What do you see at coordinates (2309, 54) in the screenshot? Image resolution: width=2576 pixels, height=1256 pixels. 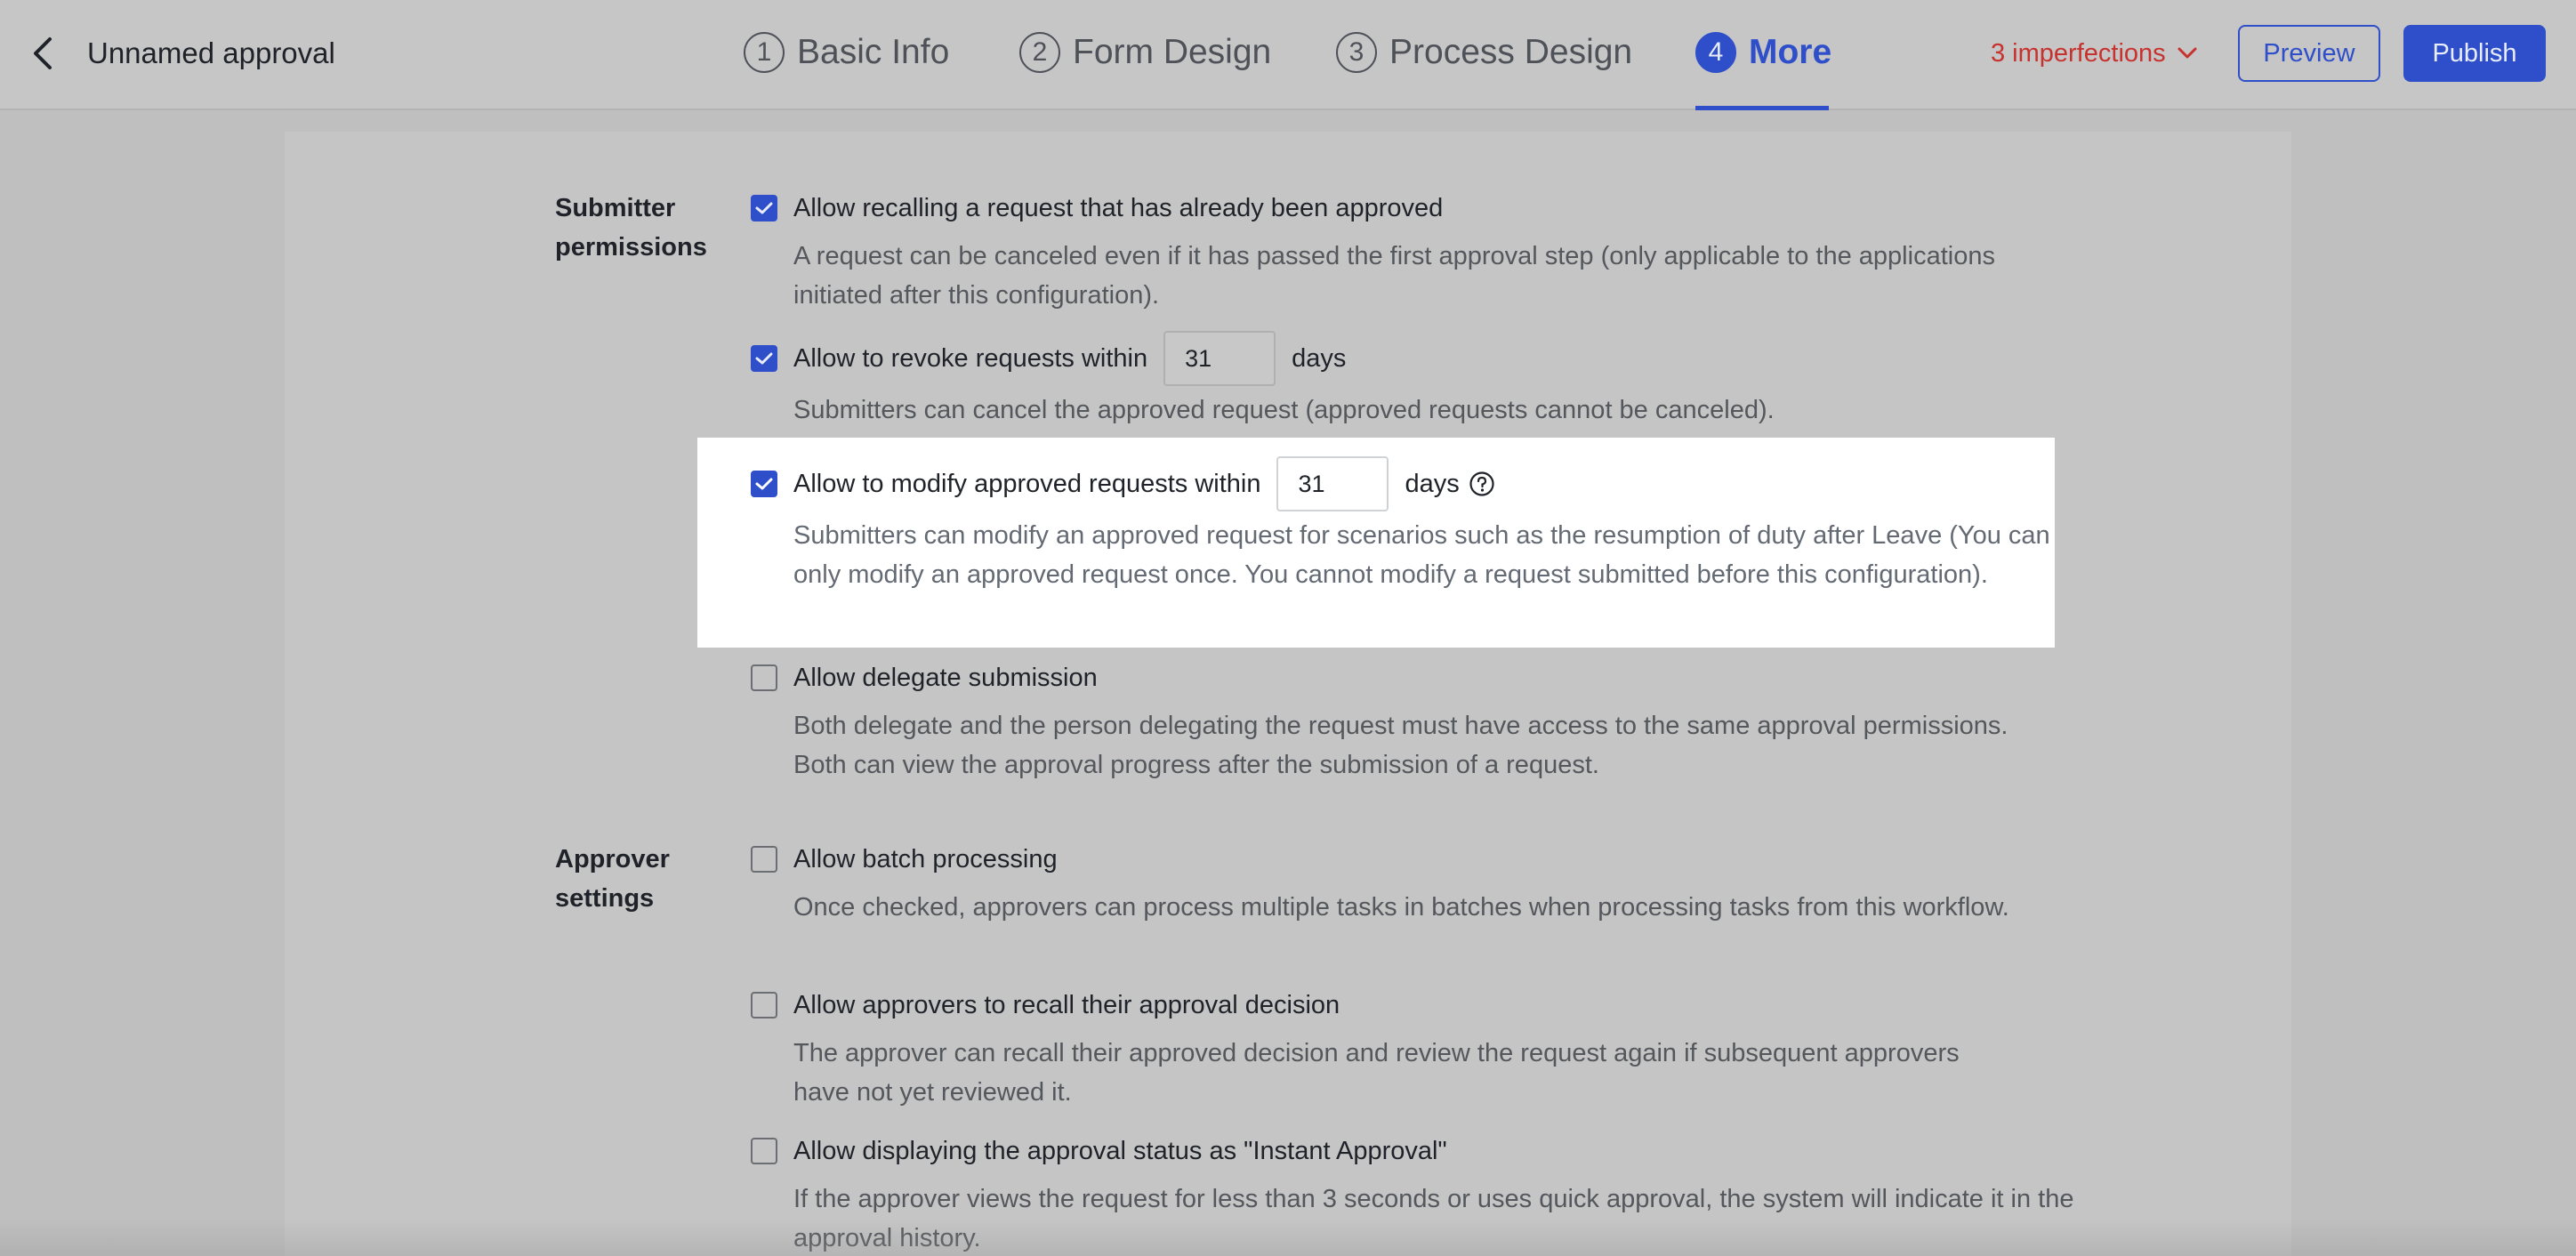 I see `preview-button: Preview` at bounding box center [2309, 54].